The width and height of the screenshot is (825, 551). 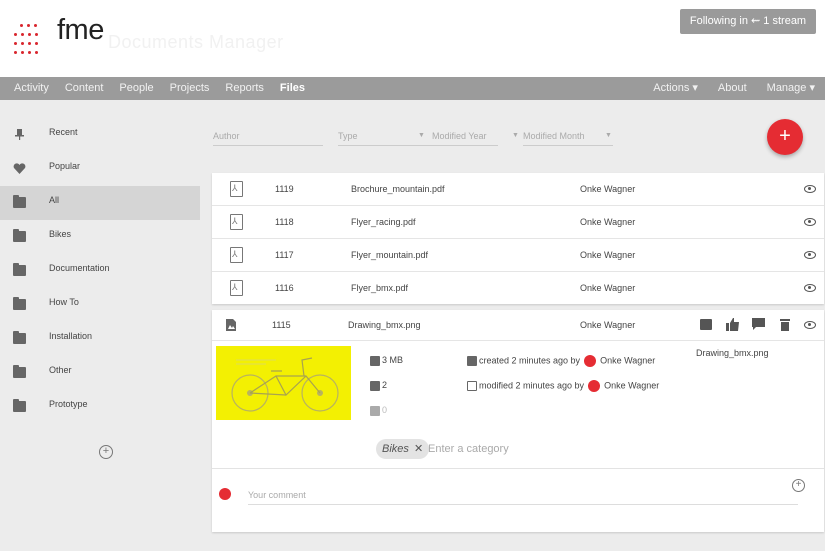 What do you see at coordinates (136, 88) in the screenshot?
I see `nav-people: People` at bounding box center [136, 88].